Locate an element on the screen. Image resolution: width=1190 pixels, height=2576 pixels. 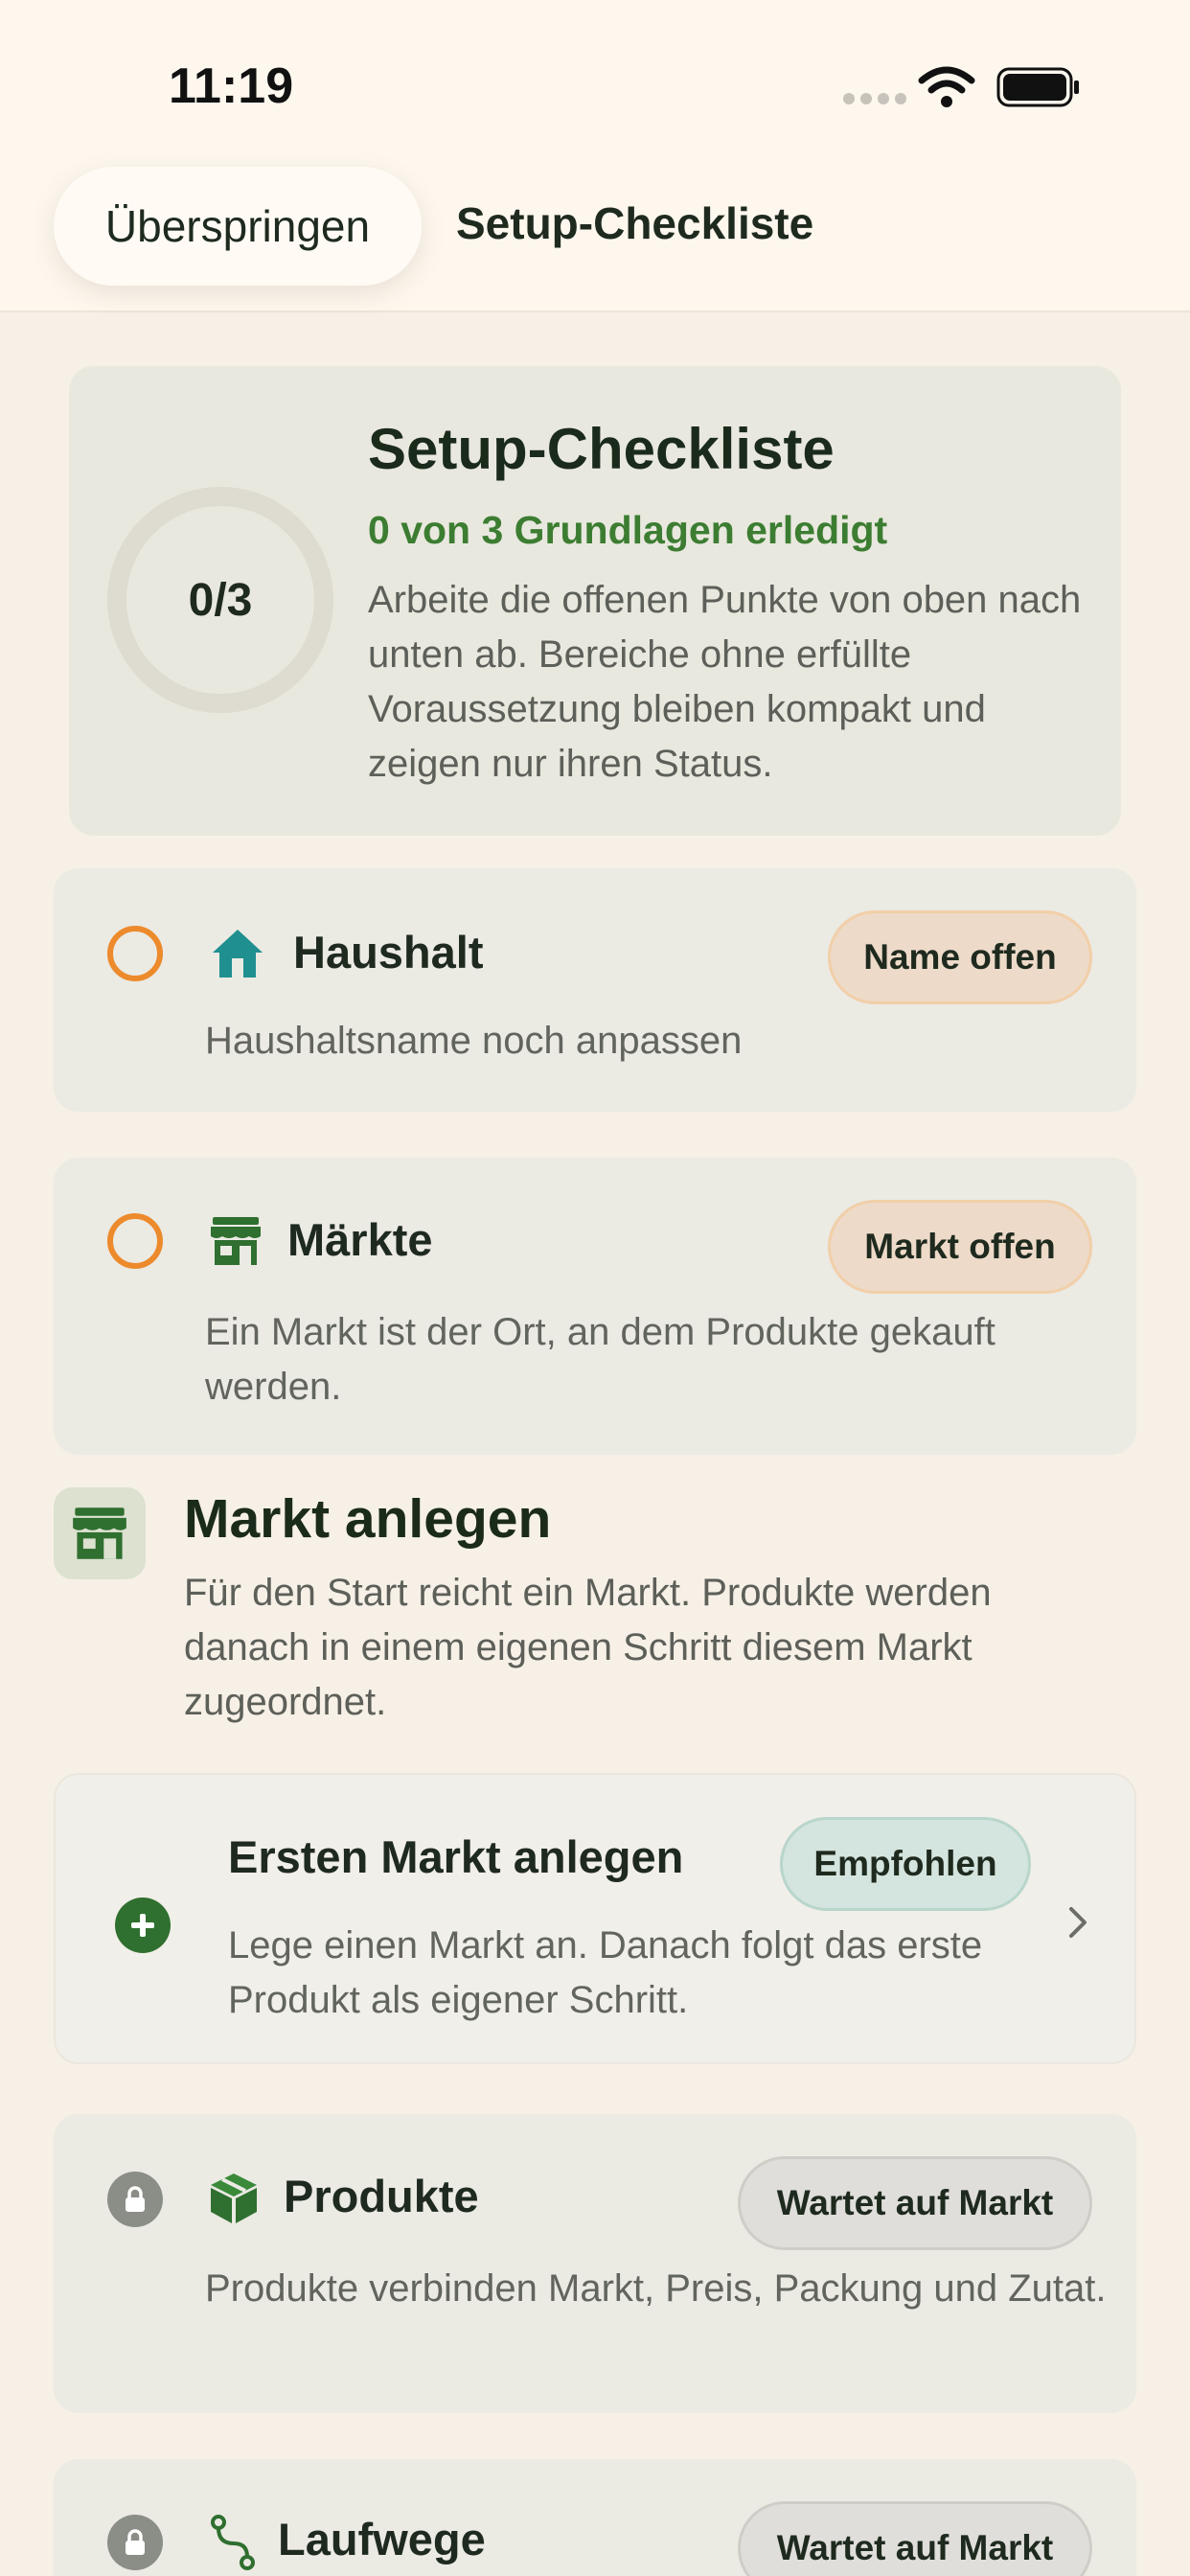
chevron-right-icon is located at coordinates (1078, 1922).